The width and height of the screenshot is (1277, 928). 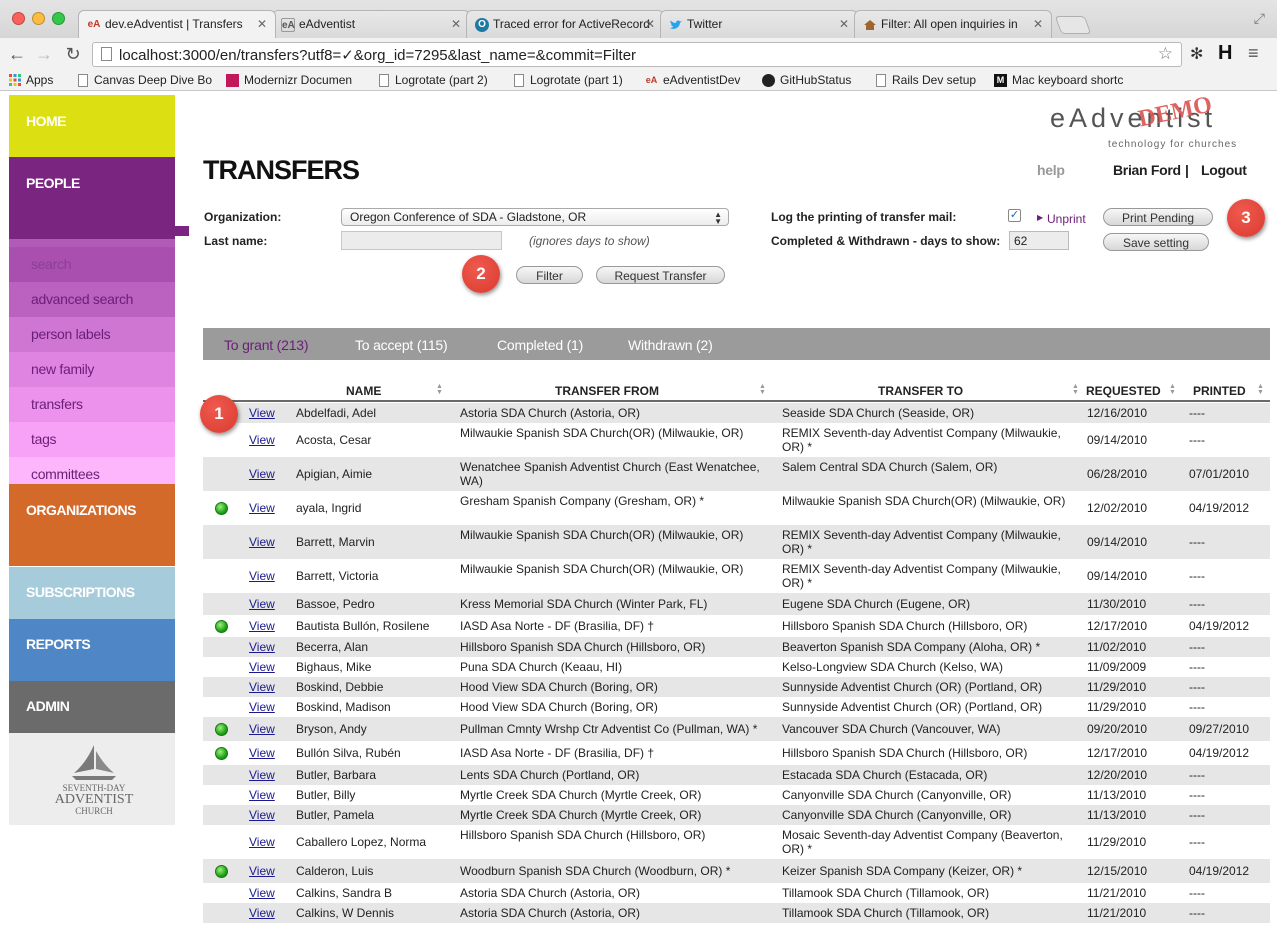 I want to click on bookmark-eadventistdev: eA eAdventistDev, so click(x=693, y=80).